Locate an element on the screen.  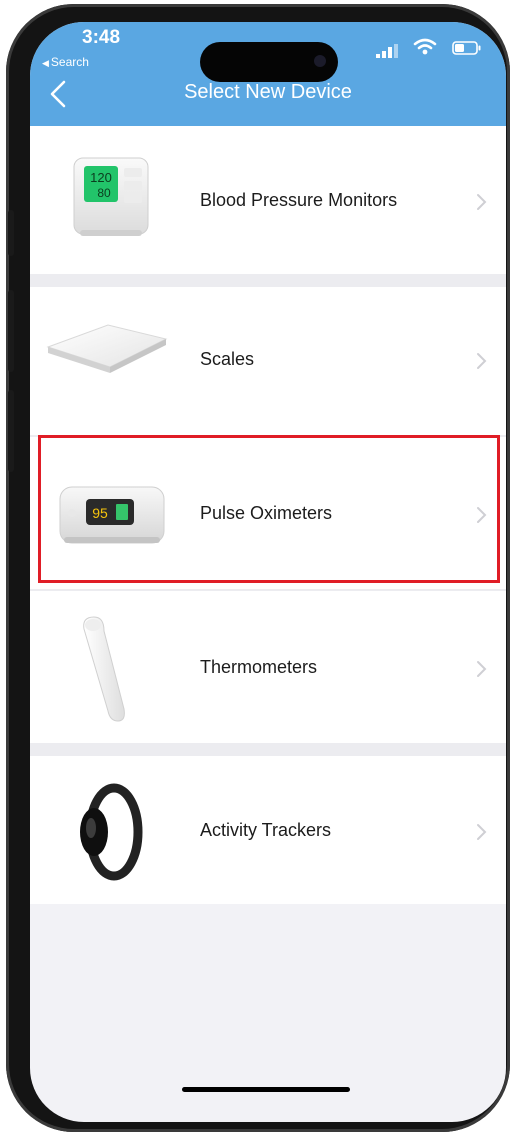
camera-icon is located at coordinates (320, 61).